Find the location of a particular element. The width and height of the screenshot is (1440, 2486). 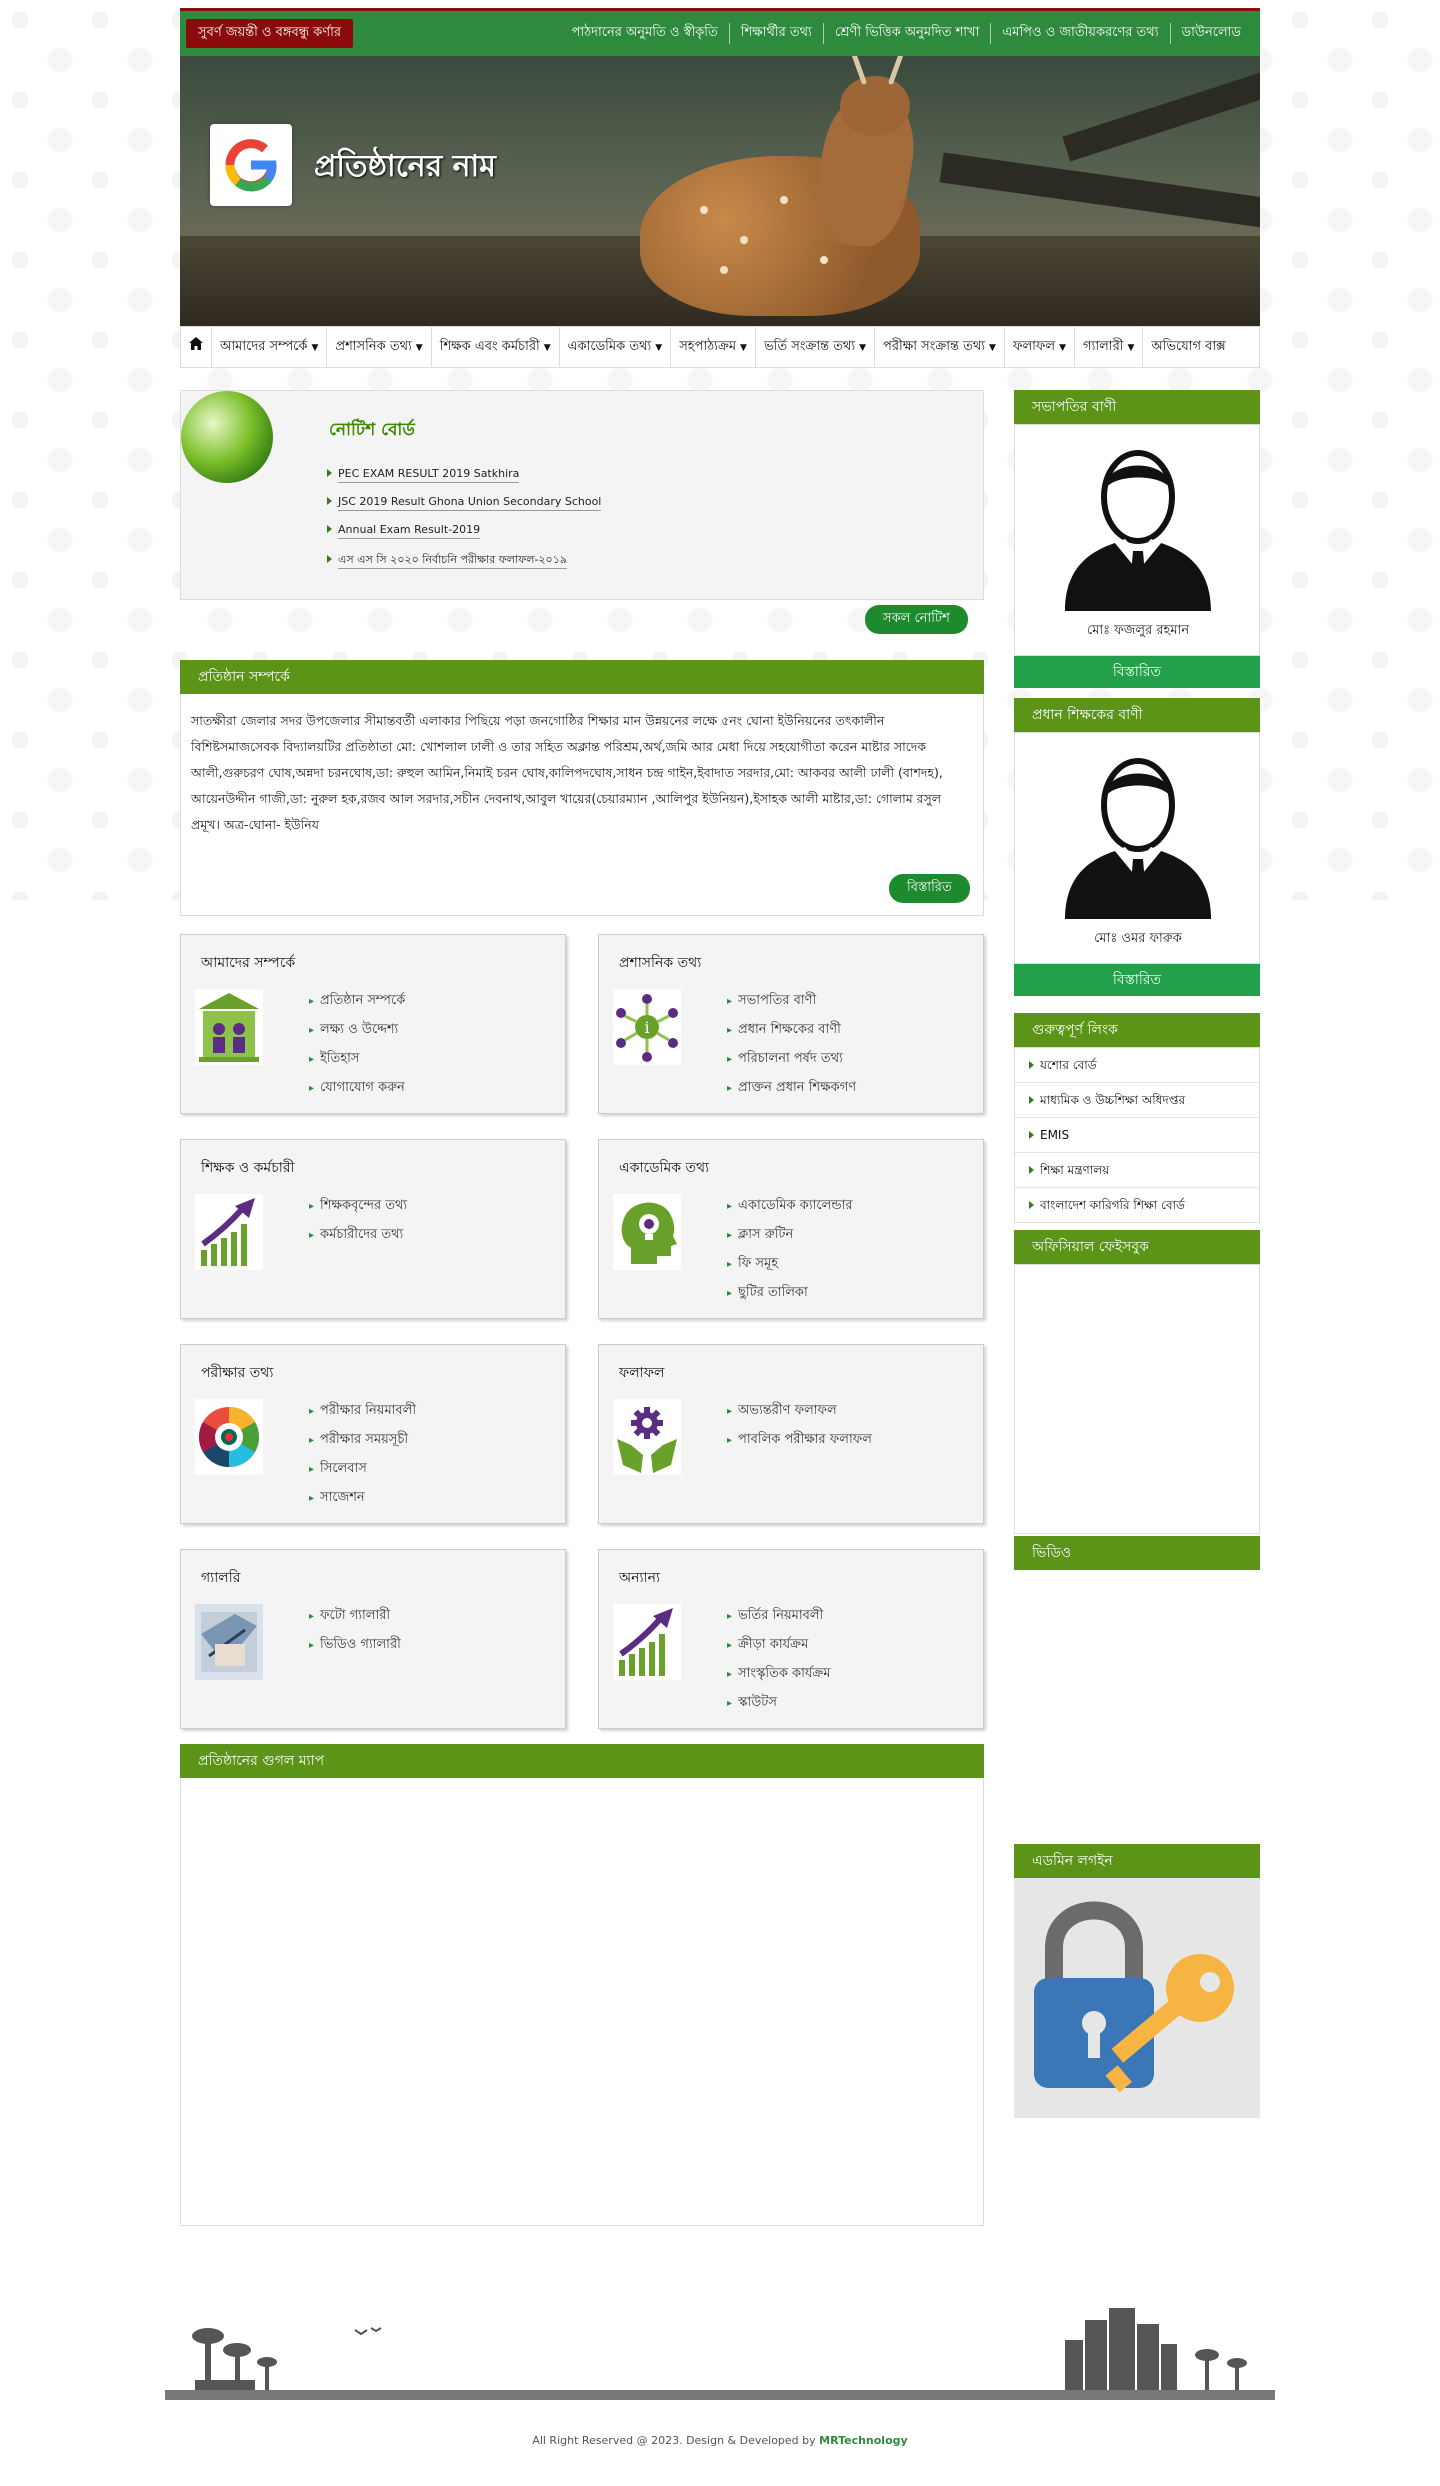

card-link: ▸ প্রাক্তন প্রধান শিক্ষকগণ is located at coordinates (791, 1088).